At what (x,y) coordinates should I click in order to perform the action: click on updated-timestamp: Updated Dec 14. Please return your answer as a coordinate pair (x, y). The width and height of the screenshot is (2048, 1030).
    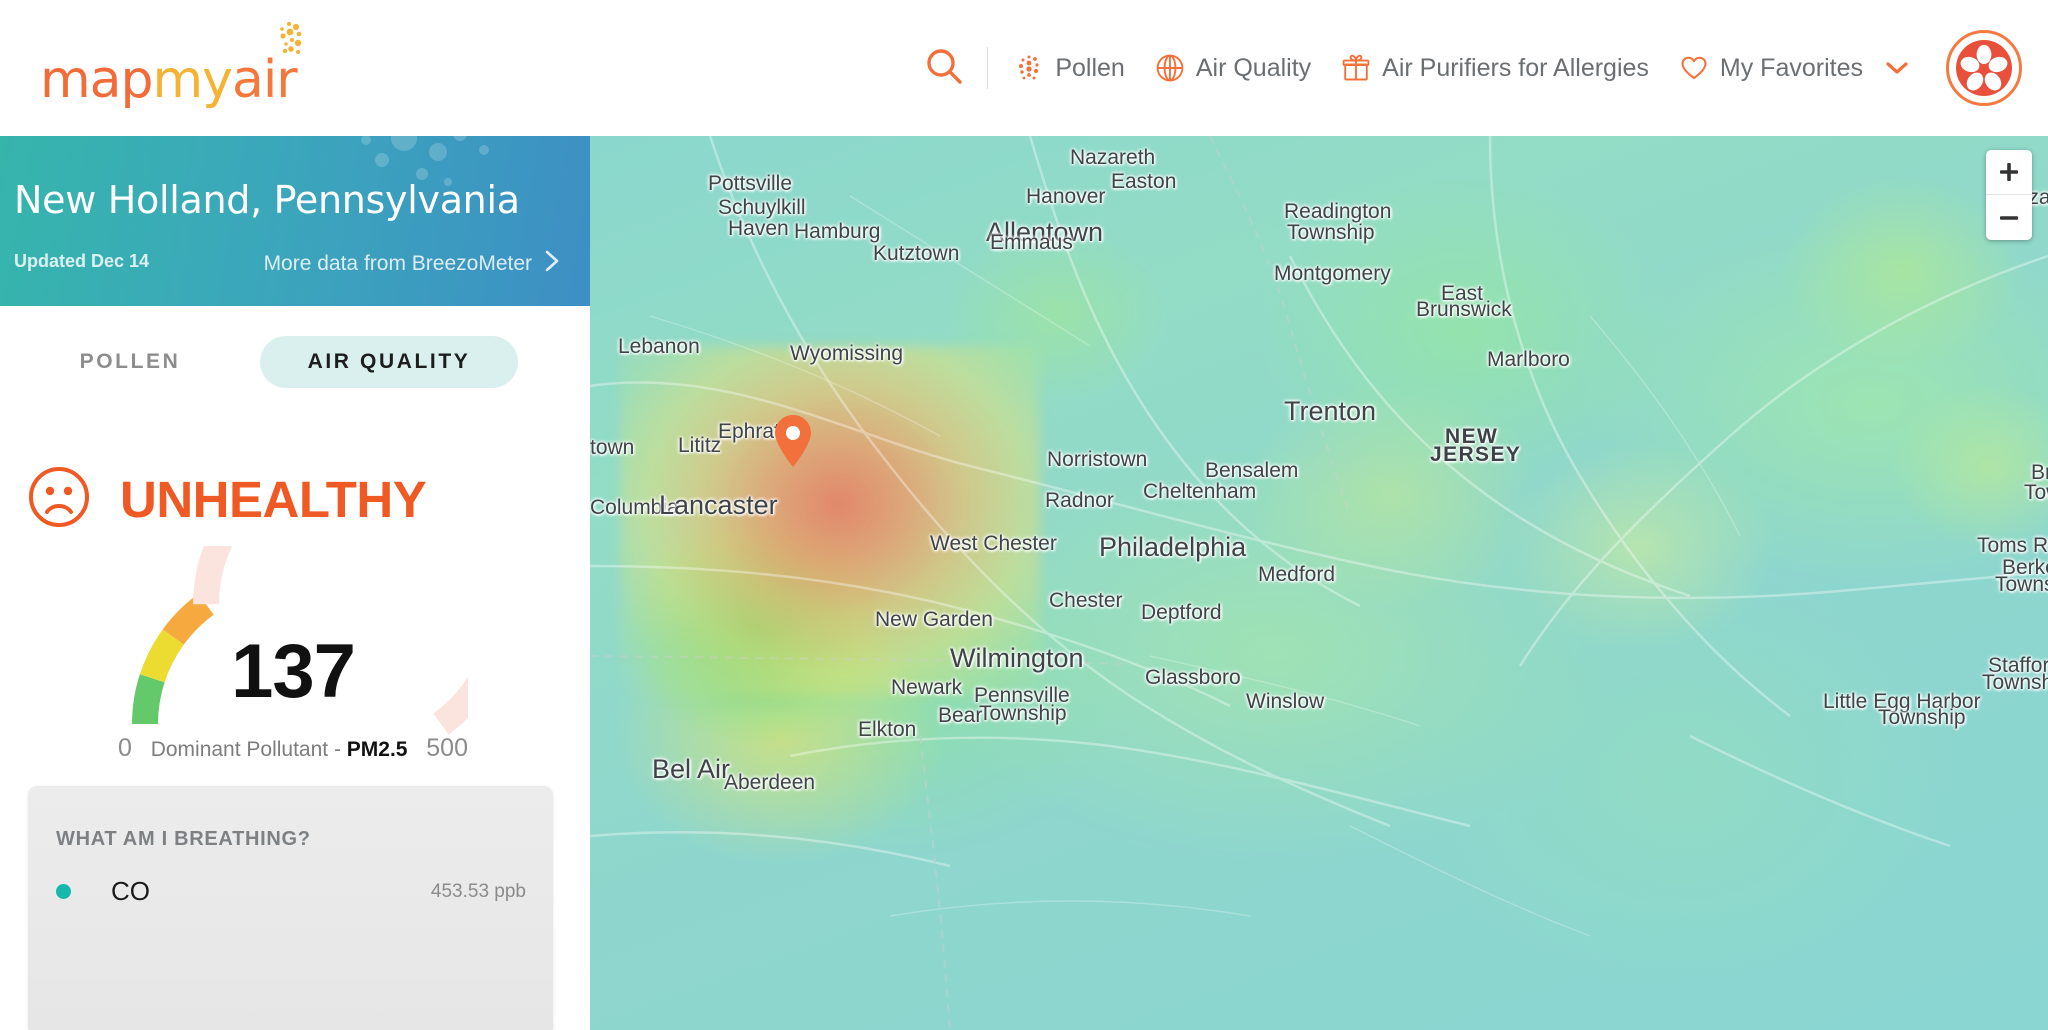
    Looking at the image, I should click on (82, 261).